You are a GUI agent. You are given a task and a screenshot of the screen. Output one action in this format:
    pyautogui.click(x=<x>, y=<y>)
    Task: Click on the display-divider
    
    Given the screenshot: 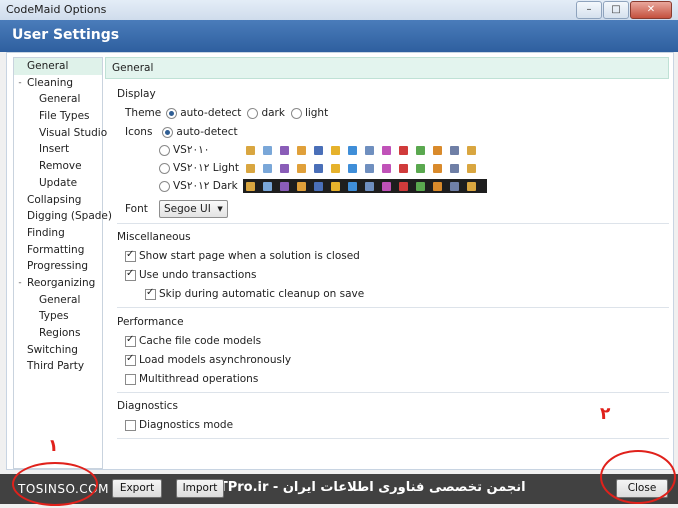 What is the action you would take?
    pyautogui.click(x=393, y=223)
    